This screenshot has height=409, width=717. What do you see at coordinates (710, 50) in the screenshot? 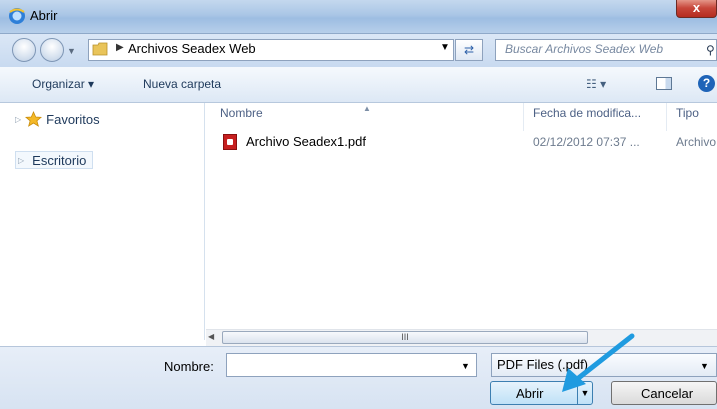
I see `search-icon: ⚲` at bounding box center [710, 50].